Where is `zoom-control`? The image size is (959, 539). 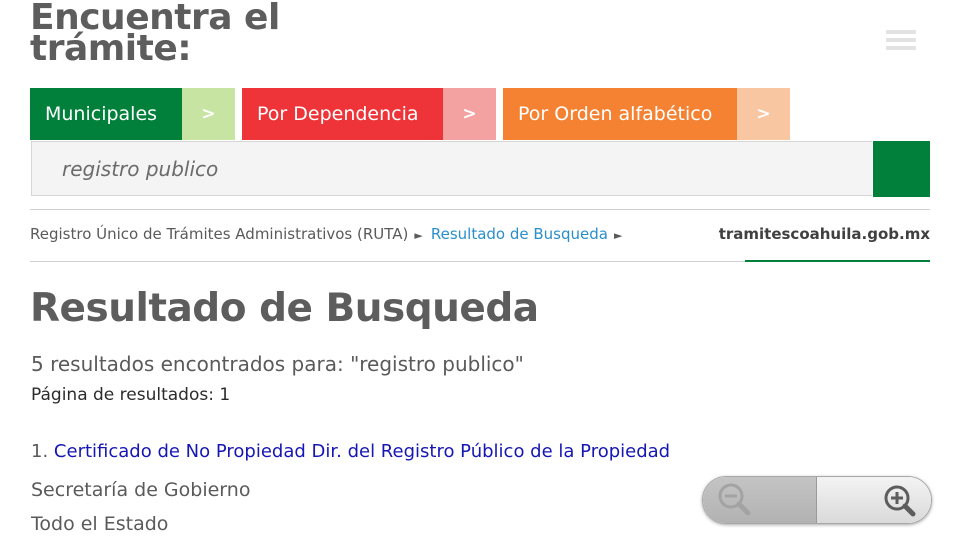
zoom-control is located at coordinates (817, 500).